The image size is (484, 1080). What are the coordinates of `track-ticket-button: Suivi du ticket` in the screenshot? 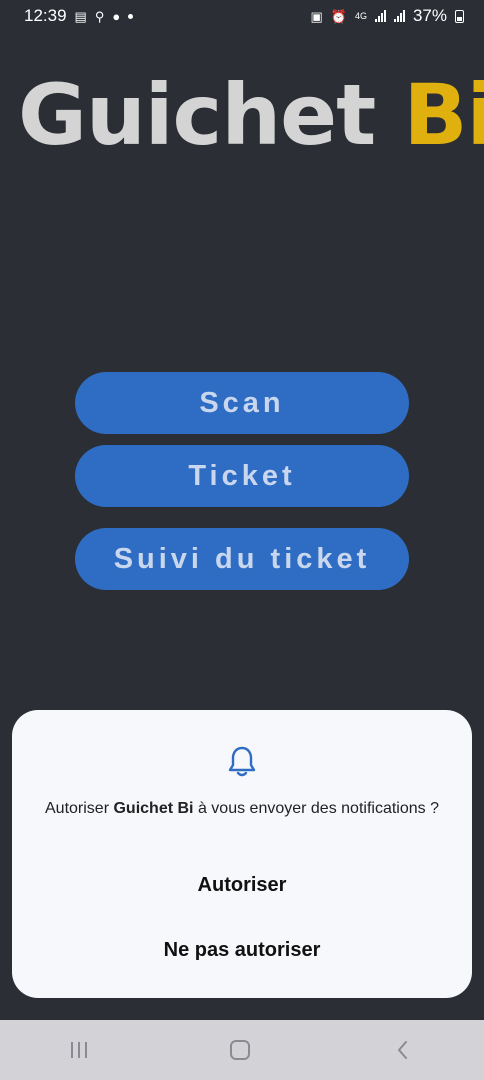 It's located at (242, 559).